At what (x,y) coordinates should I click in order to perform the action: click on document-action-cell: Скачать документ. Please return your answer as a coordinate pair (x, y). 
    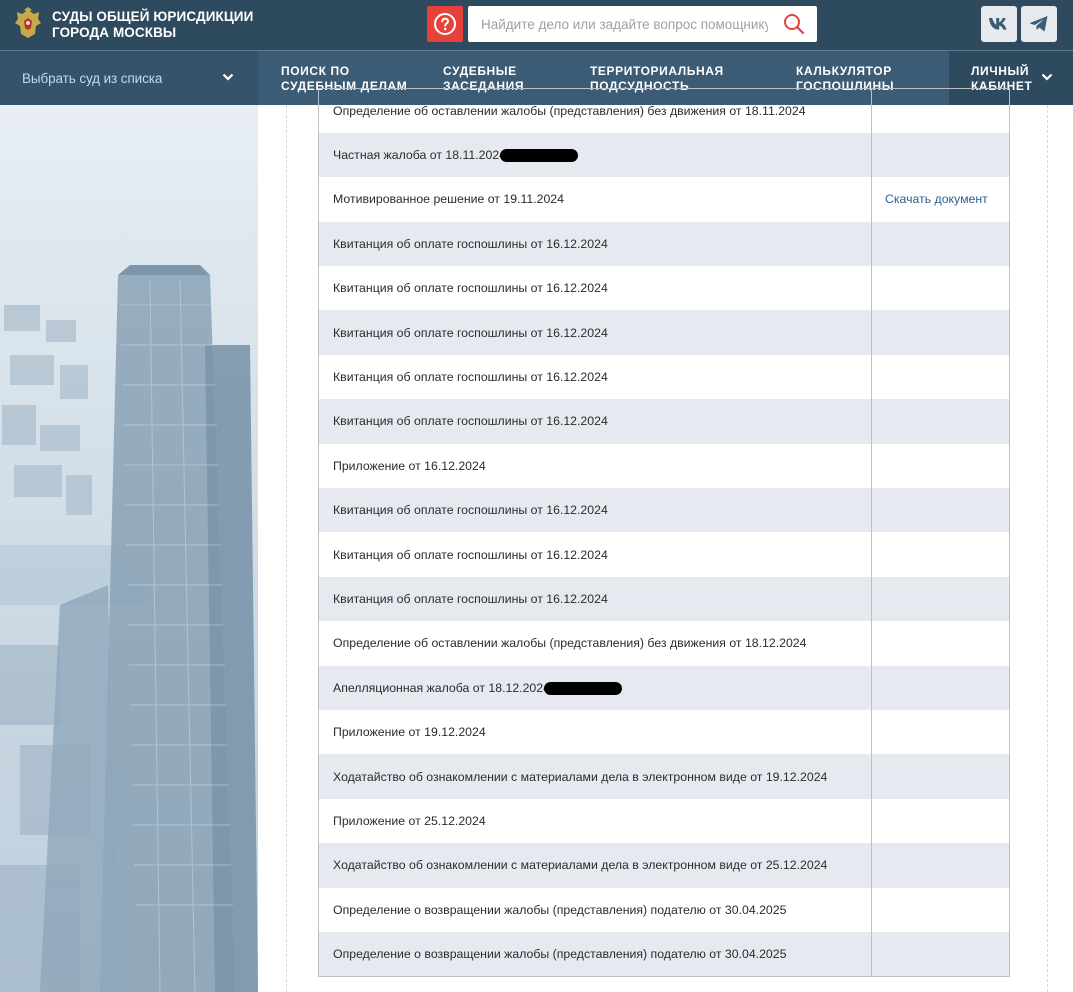
    Looking at the image, I should click on (941, 199).